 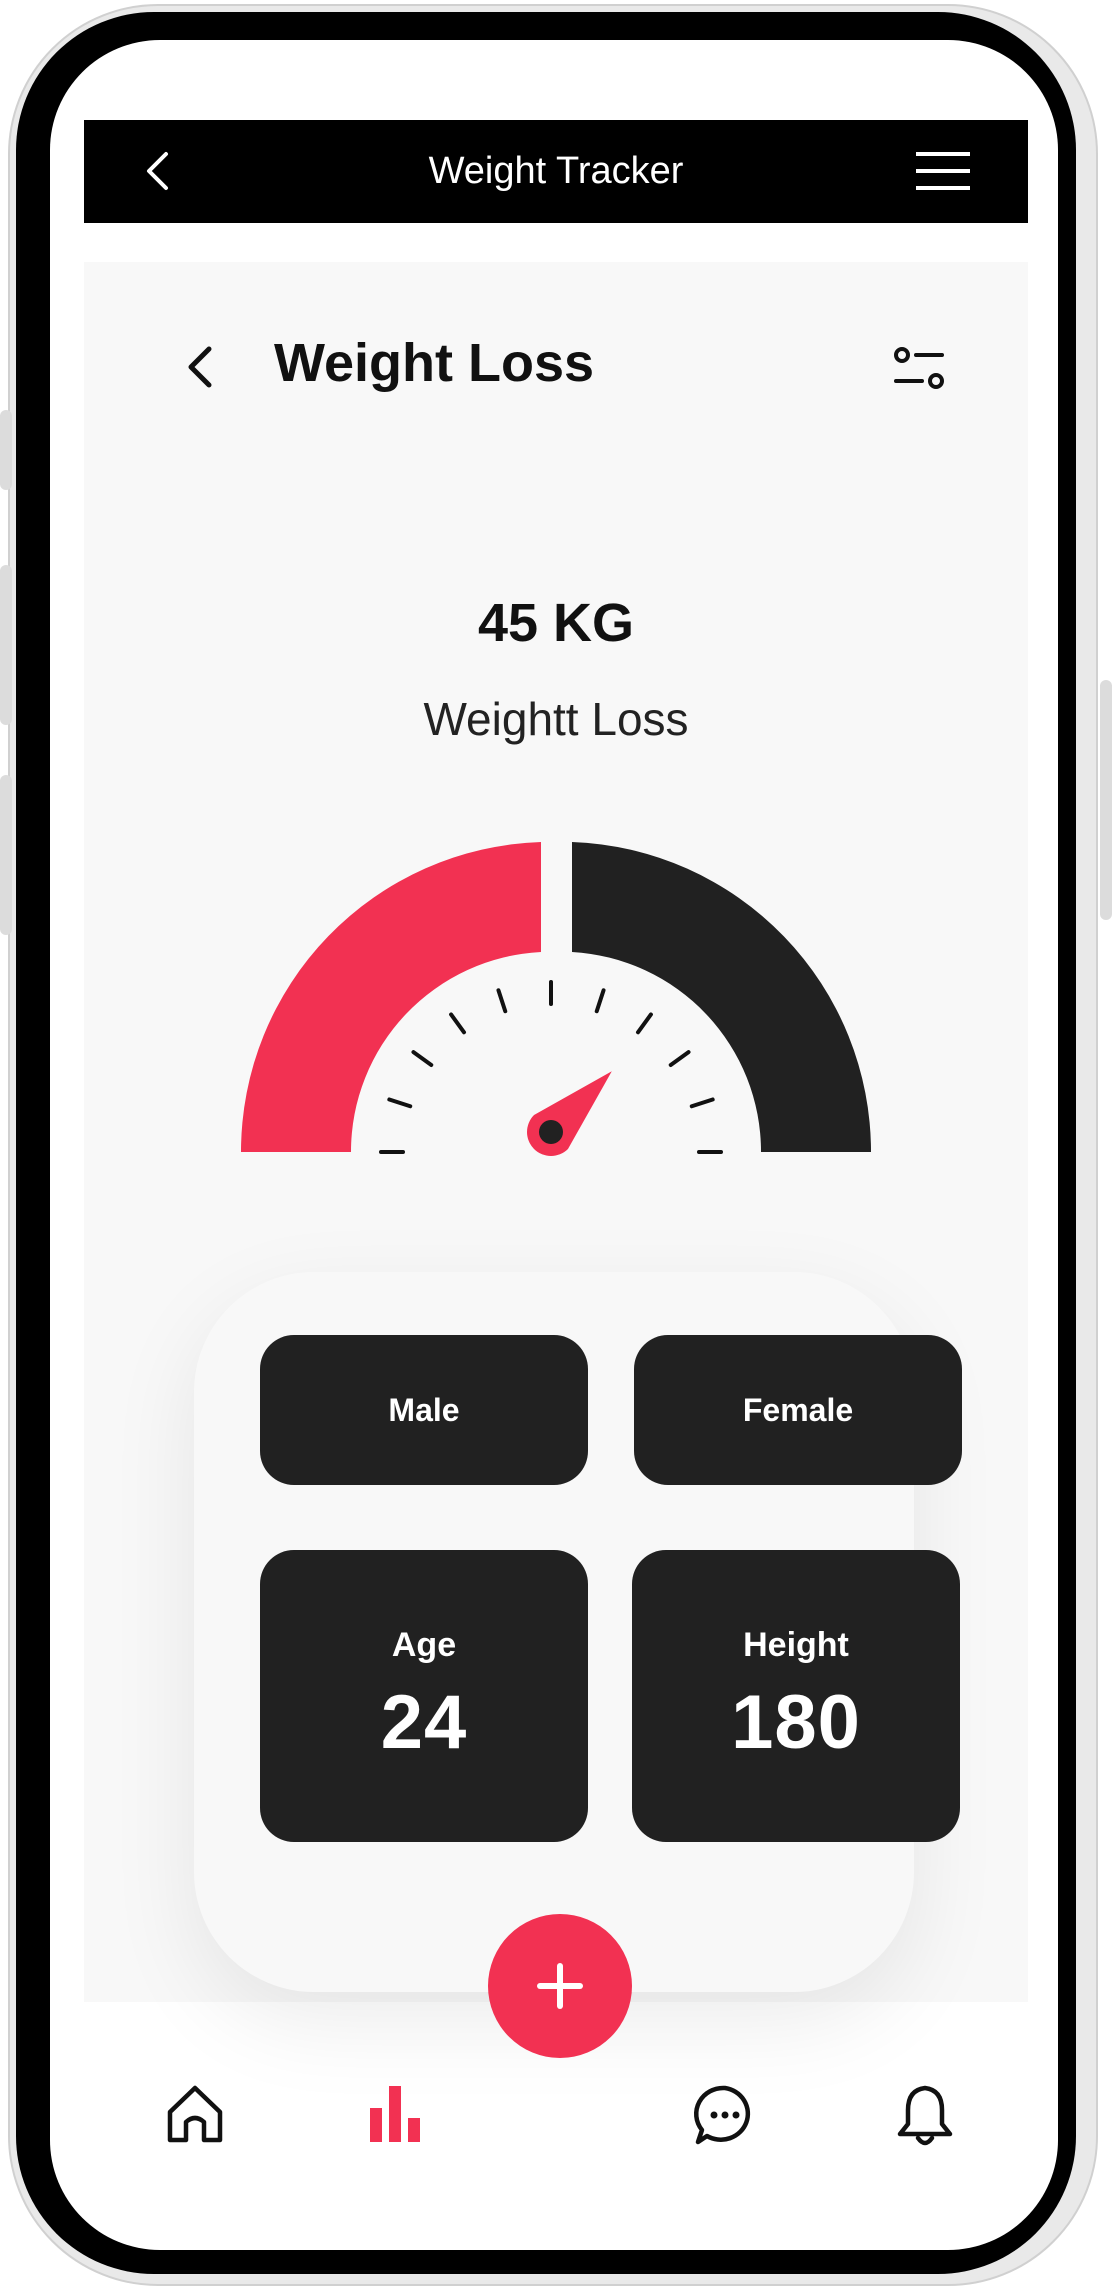 I want to click on chat-icon, so click(x=722, y=2115).